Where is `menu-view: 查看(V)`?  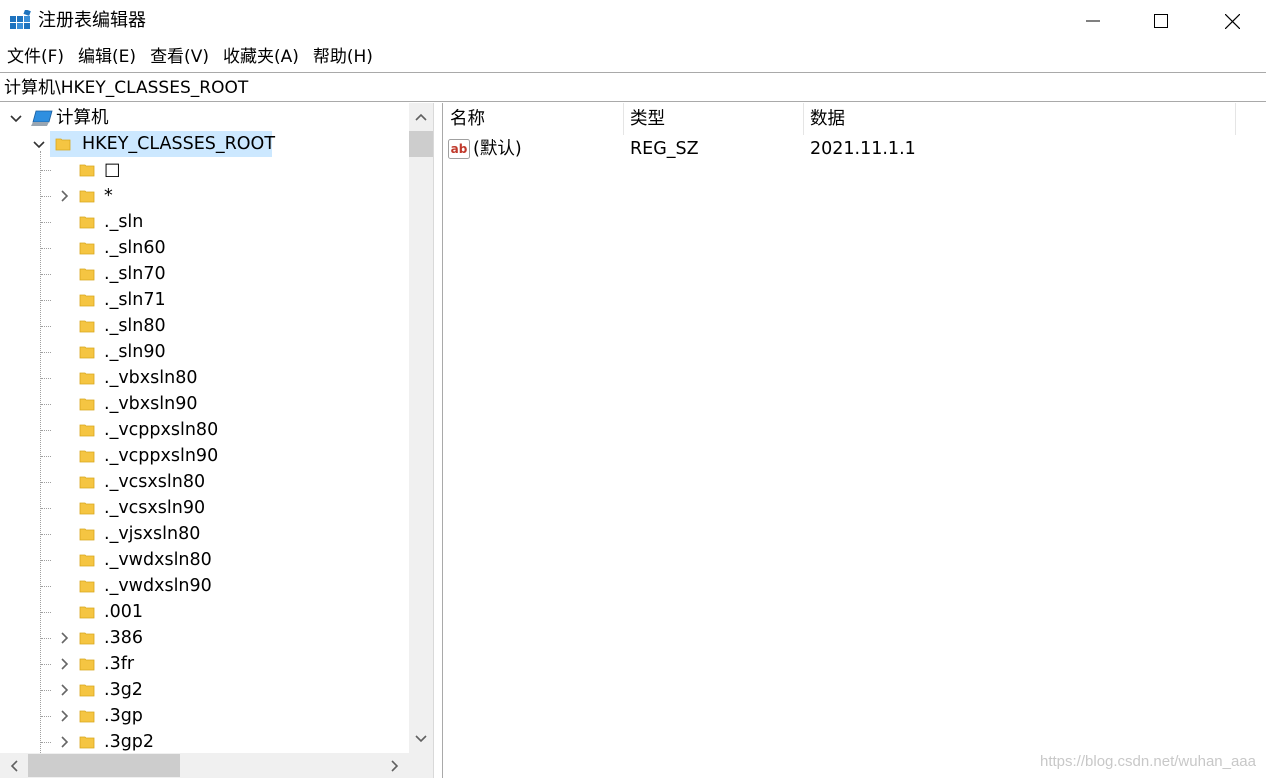
menu-view: 查看(V) is located at coordinates (179, 57).